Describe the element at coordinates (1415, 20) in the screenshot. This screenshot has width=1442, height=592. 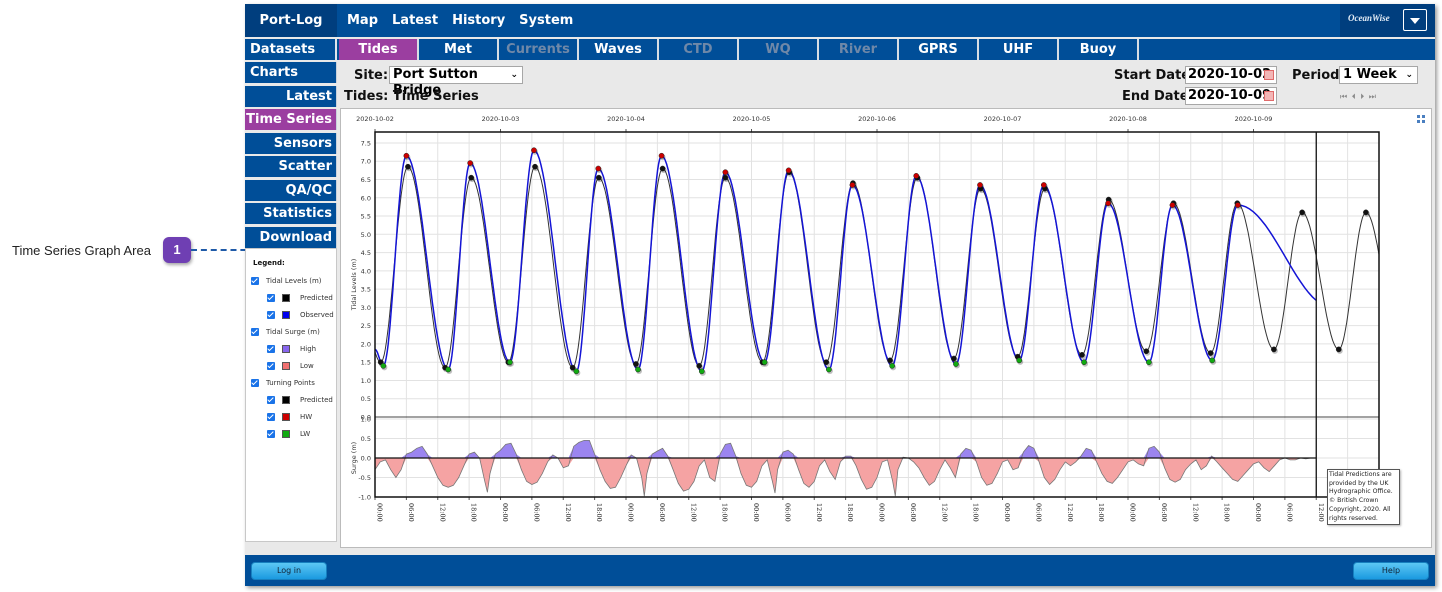
I see `dropdown-menu-button` at that location.